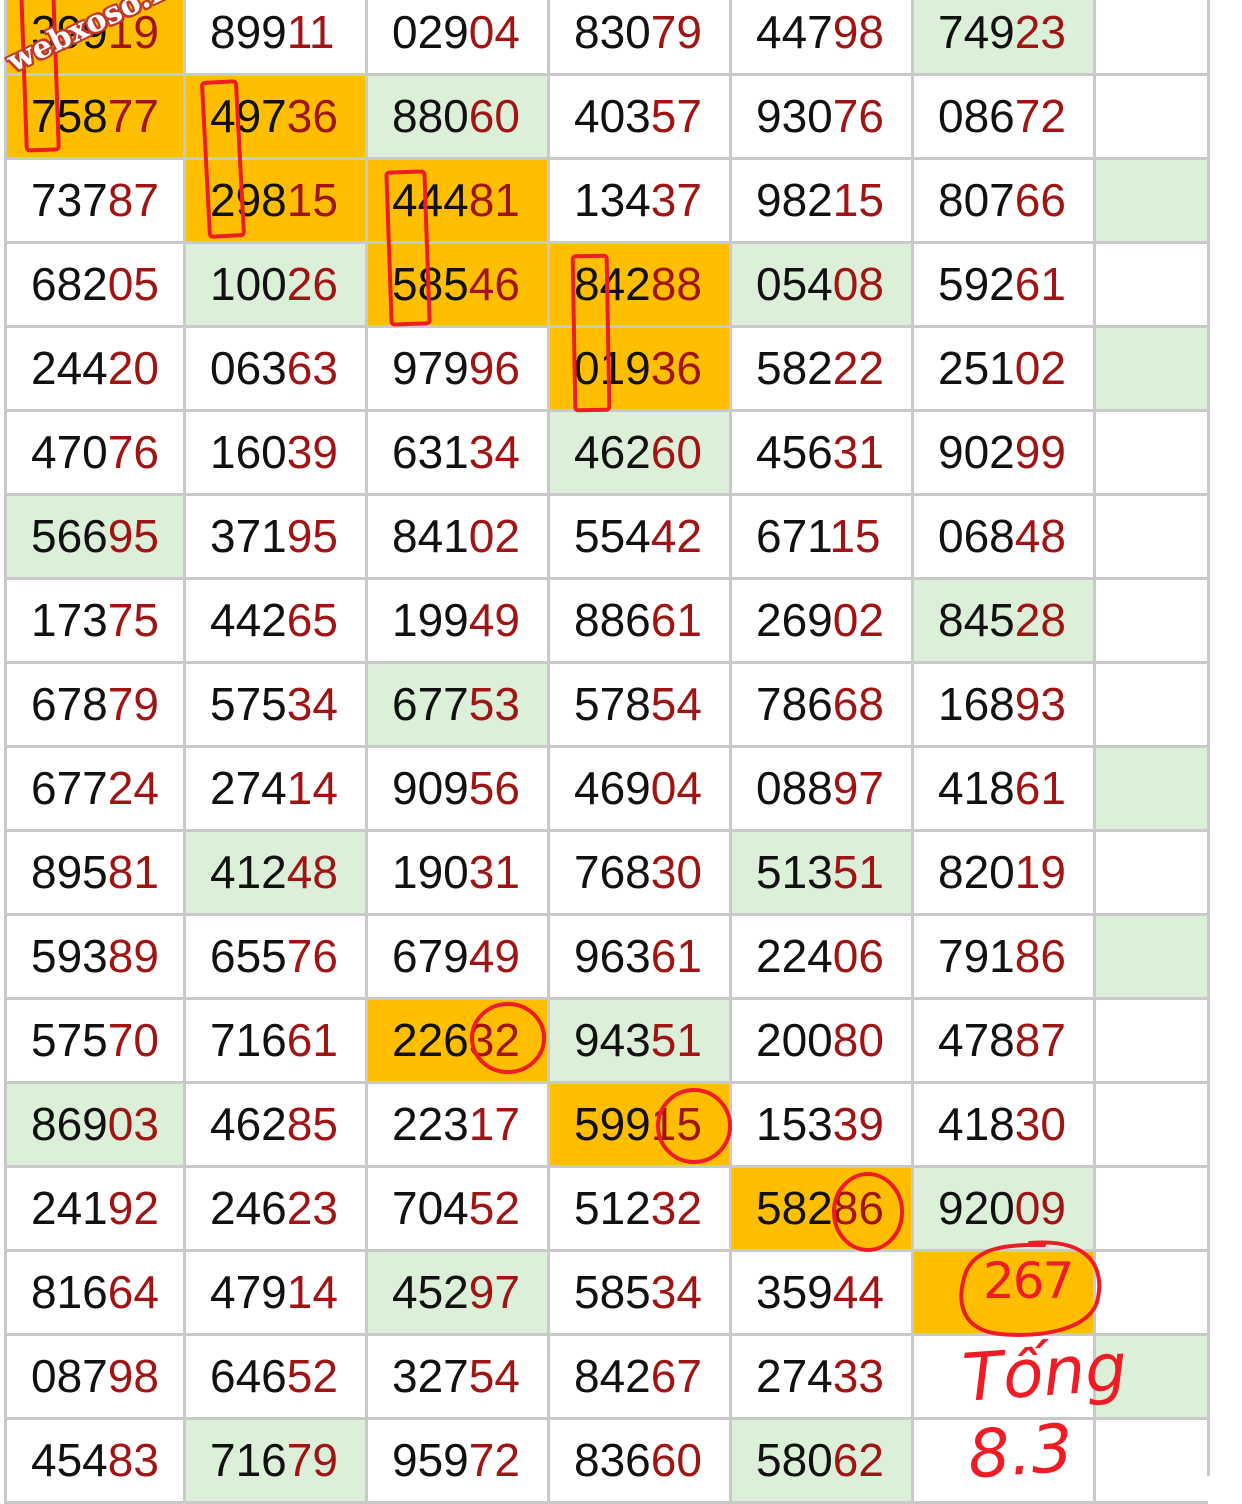 Image resolution: width=1242 pixels, height=1504 pixels. I want to click on result-cell: 24420, so click(95, 370).